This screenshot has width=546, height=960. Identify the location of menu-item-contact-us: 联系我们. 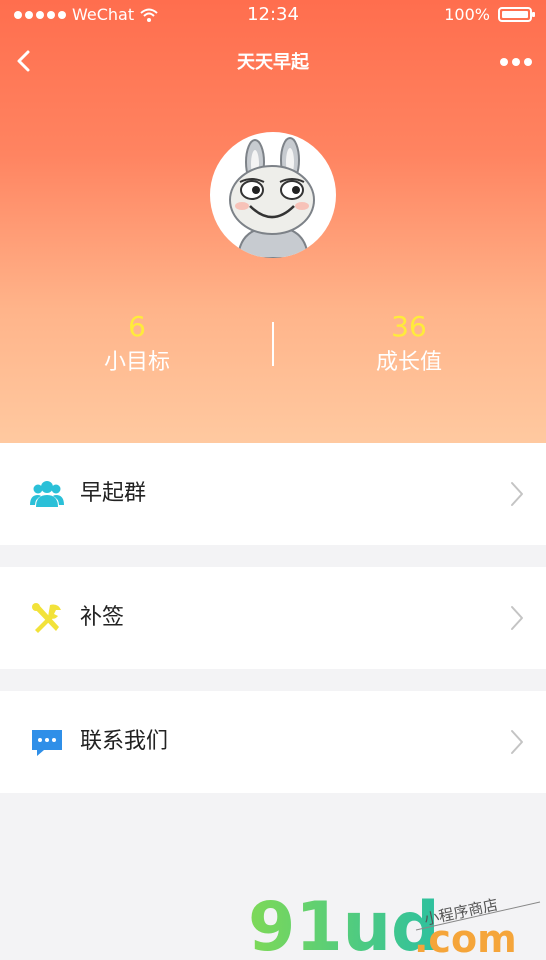
(273, 742).